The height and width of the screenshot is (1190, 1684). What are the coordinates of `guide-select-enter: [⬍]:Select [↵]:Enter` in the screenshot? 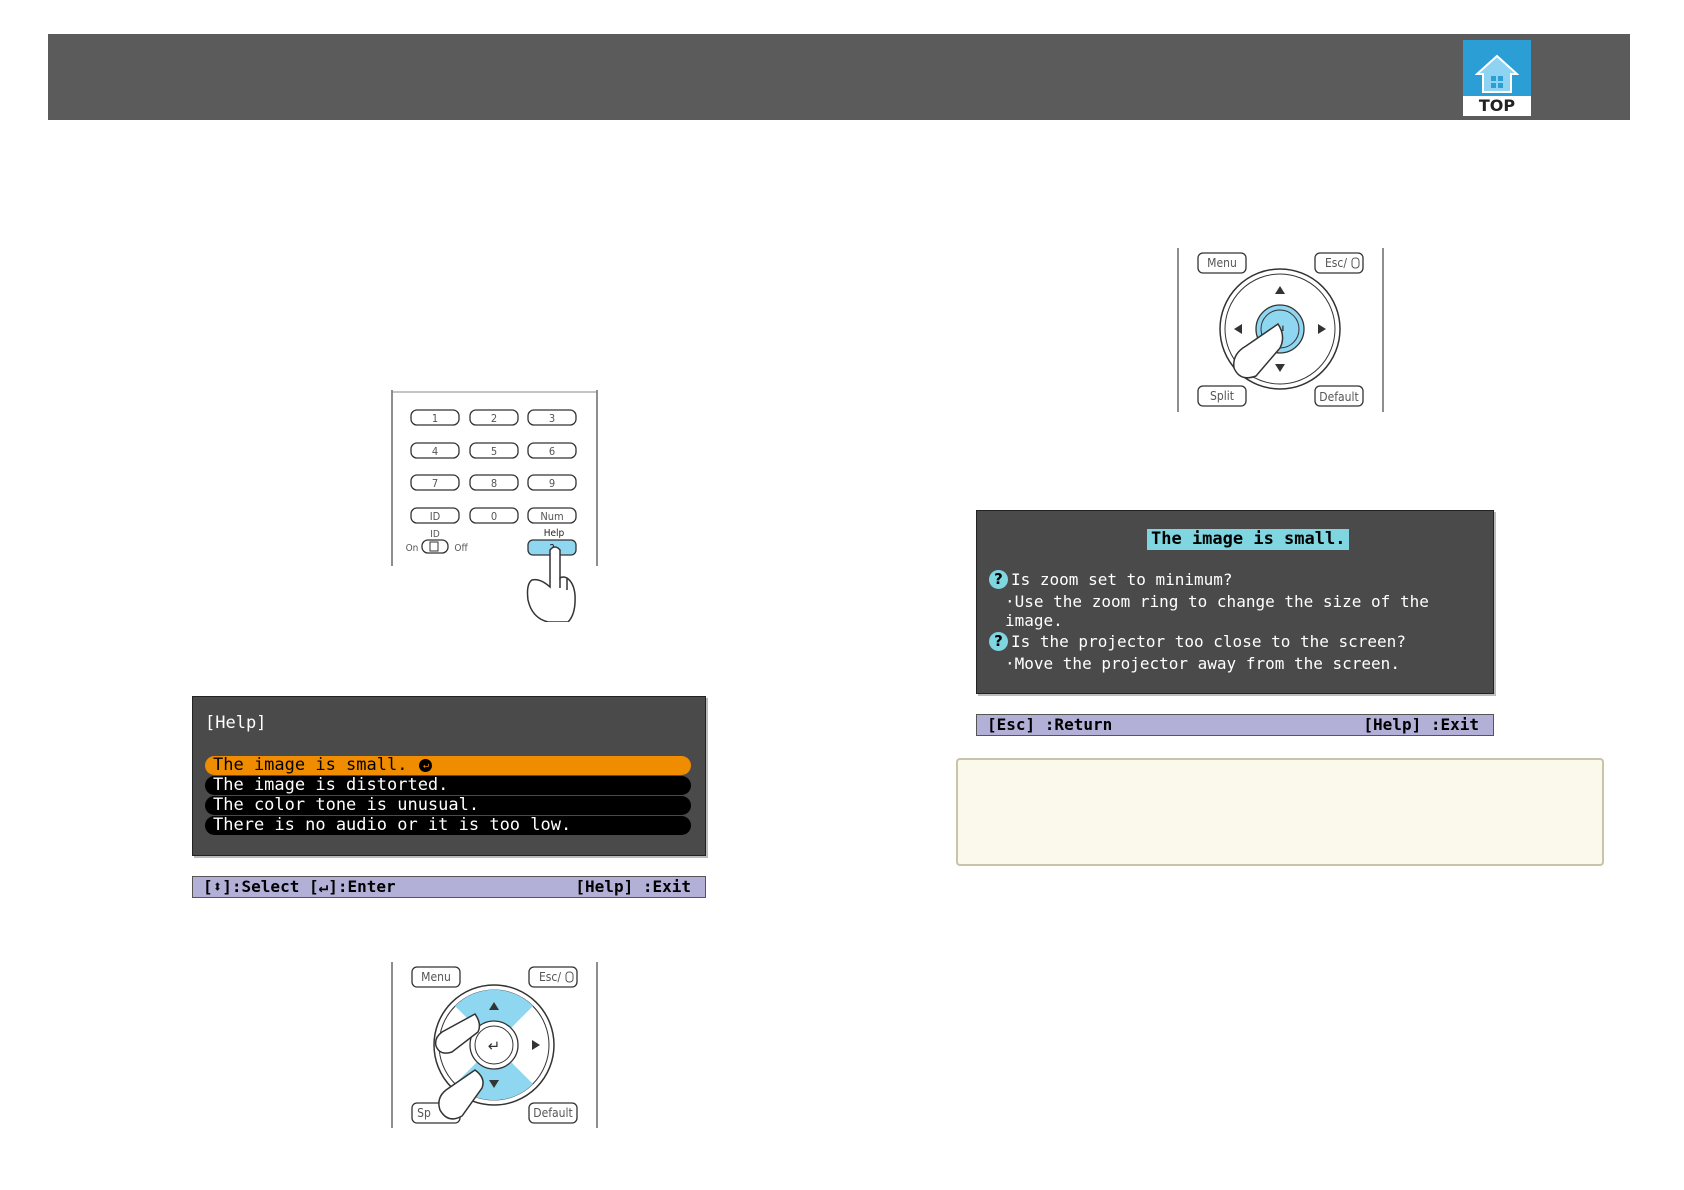 It's located at (299, 886).